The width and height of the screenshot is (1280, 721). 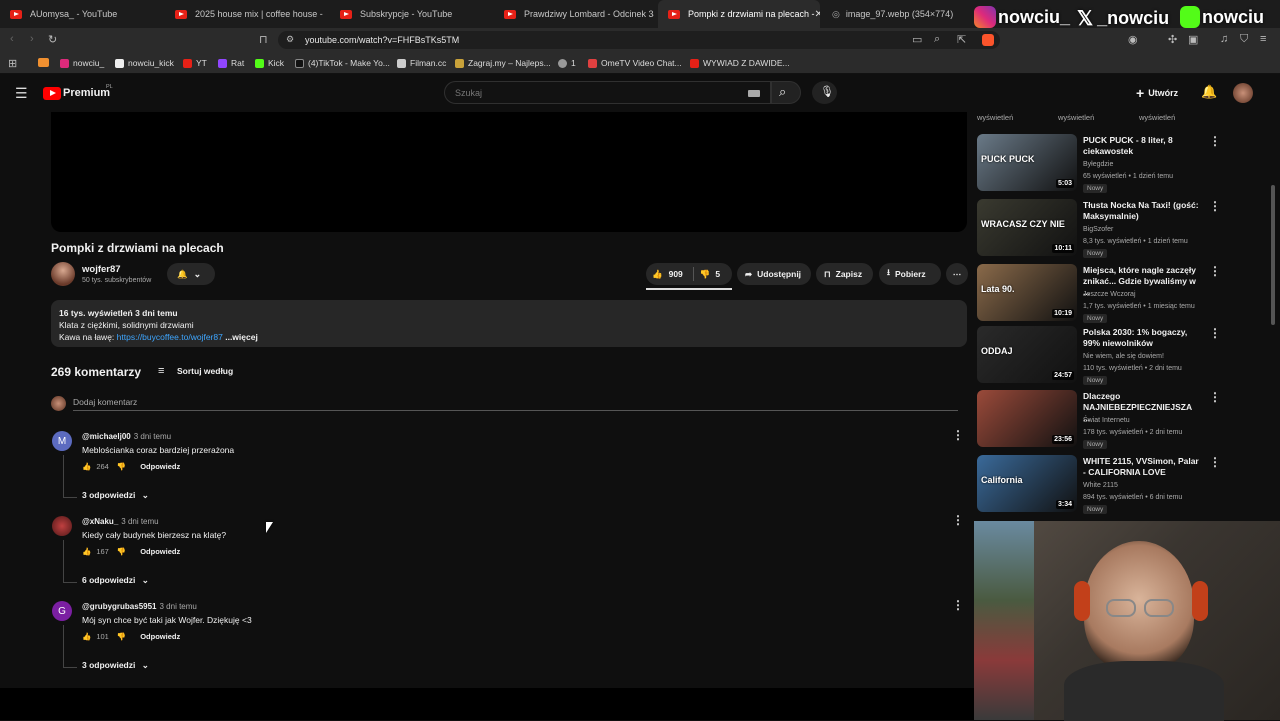 I want to click on comment-author: @michaelj00 3 dni temu, so click(x=126, y=436).